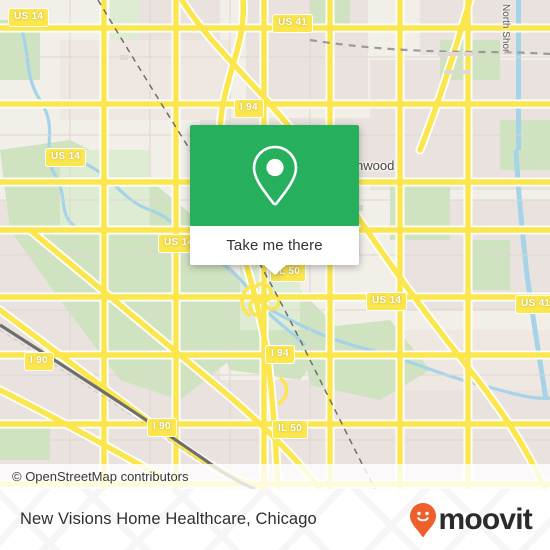 Image resolution: width=550 pixels, height=550 pixels. I want to click on map-pin-icon, so click(274, 175).